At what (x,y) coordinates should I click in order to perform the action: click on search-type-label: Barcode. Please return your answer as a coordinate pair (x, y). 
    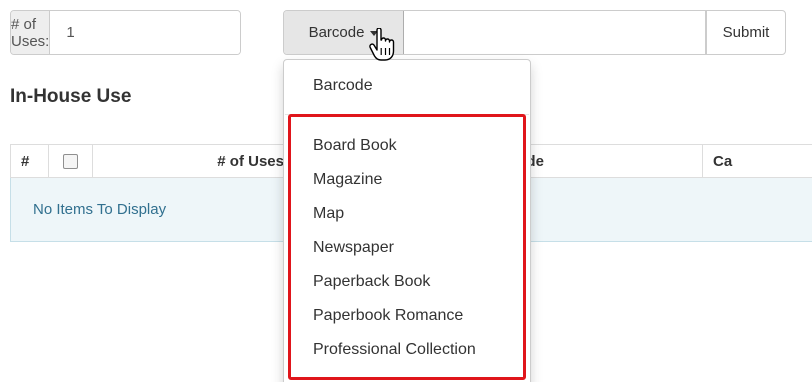
    Looking at the image, I should click on (336, 32).